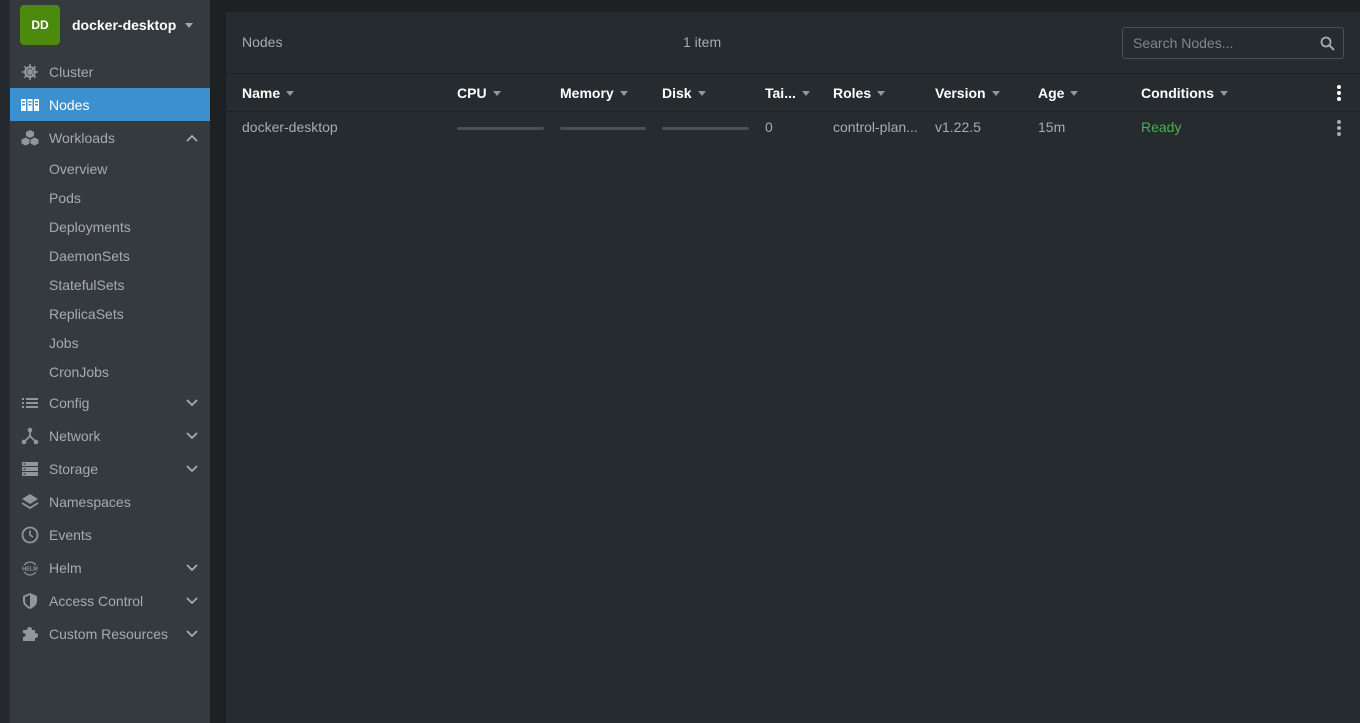 The width and height of the screenshot is (1360, 723). Describe the element at coordinates (30, 403) in the screenshot. I see `list-icon` at that location.